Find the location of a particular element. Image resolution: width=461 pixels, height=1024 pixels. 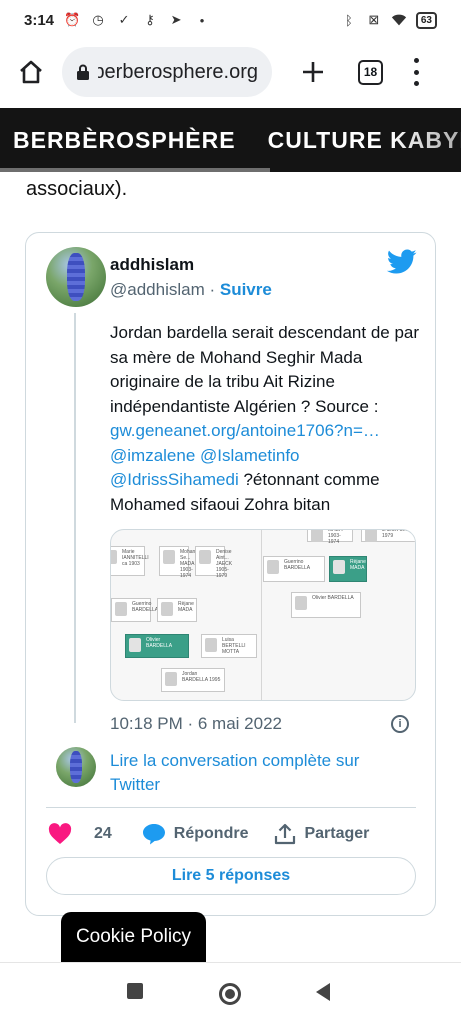

back-button is located at coordinates (323, 992).